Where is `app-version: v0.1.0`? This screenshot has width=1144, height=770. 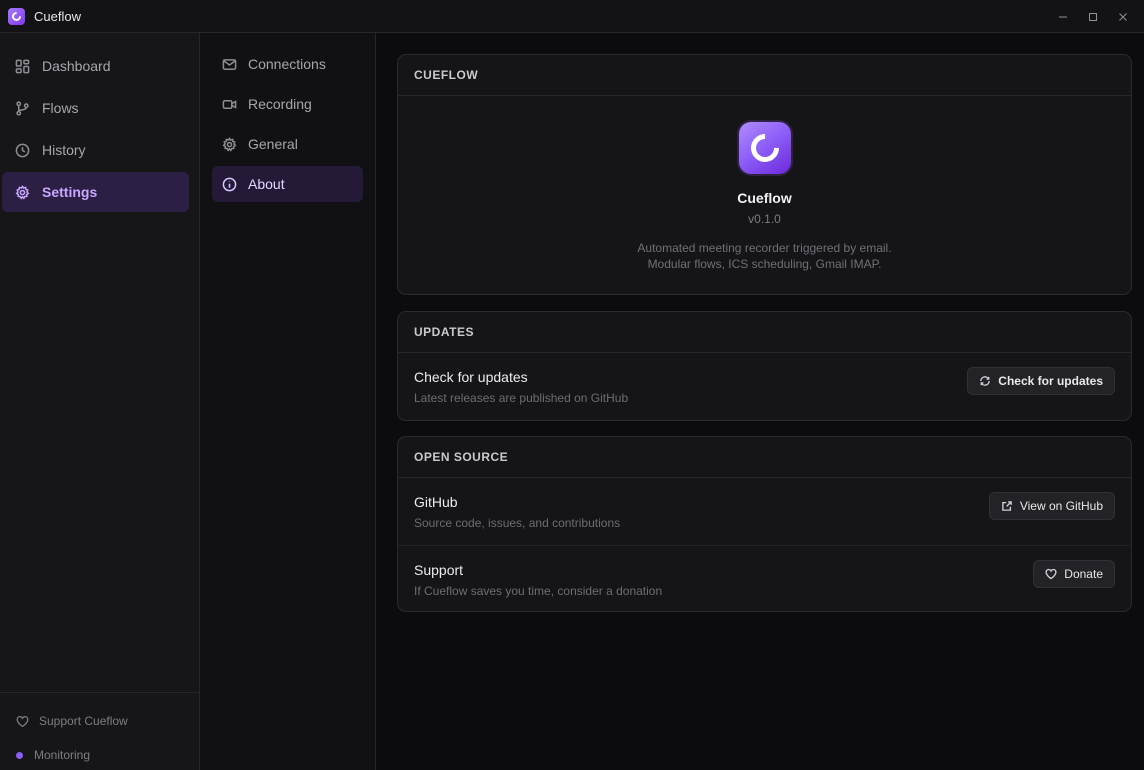 app-version: v0.1.0 is located at coordinates (764, 219).